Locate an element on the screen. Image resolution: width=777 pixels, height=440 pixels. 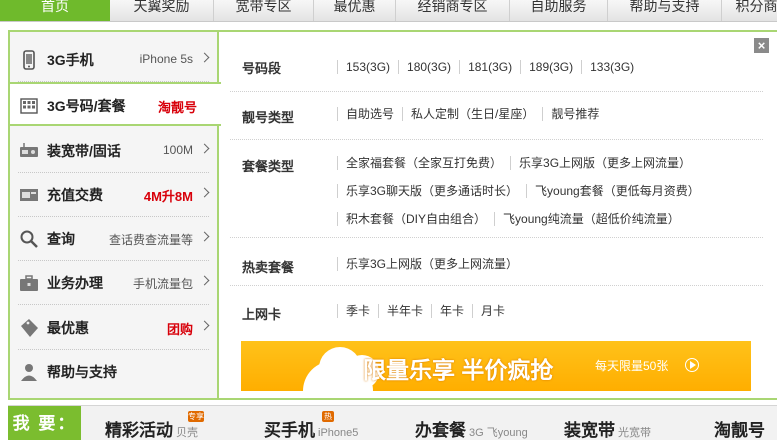
row-pretty-number-type: 靓号类型 自助选号 私人定制（生日/星座） 靓号推荐 is located at coordinates (496, 116).